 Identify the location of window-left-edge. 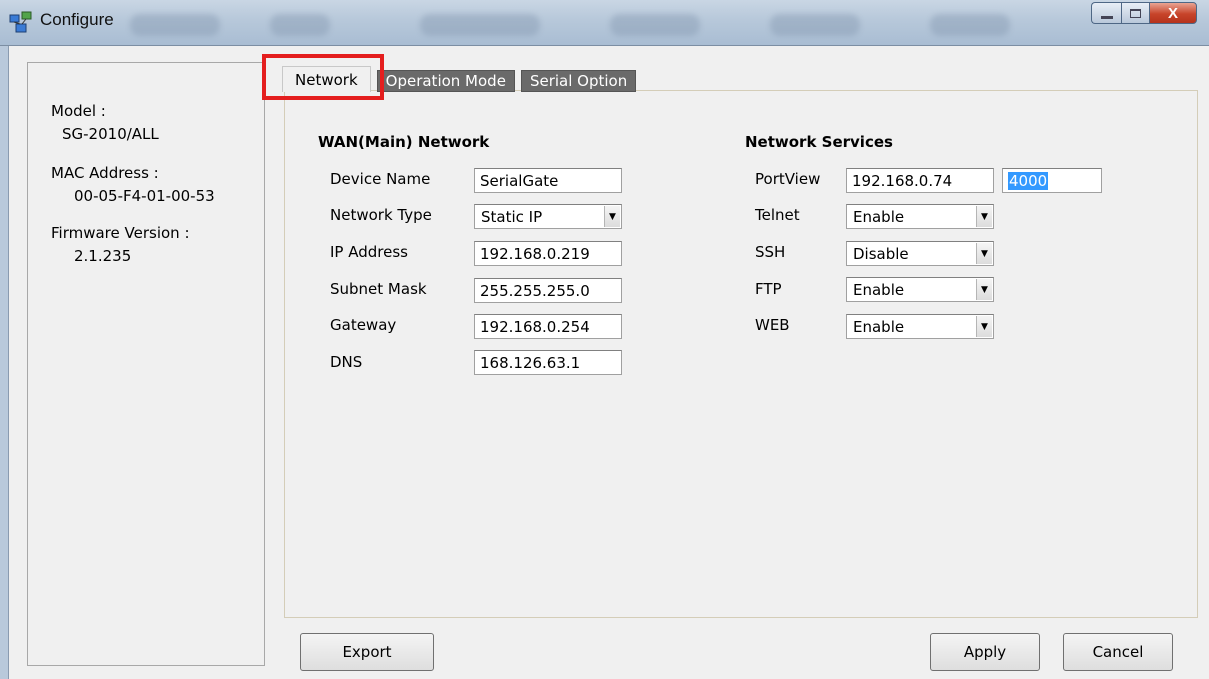
(4, 362).